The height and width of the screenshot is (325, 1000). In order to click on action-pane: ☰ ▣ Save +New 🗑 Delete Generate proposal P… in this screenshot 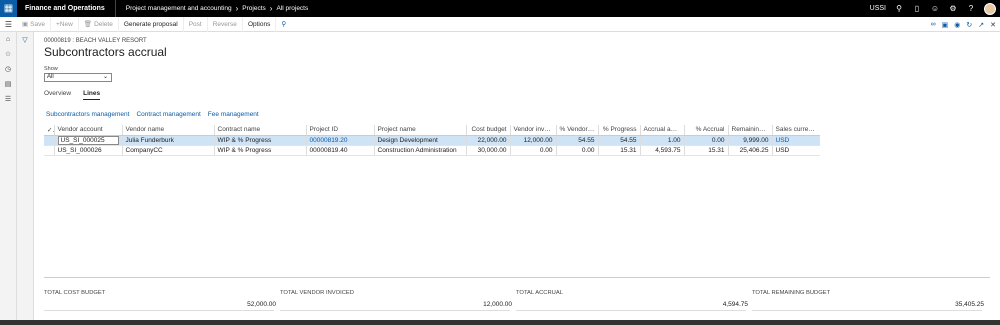, I will do `click(500, 24)`.